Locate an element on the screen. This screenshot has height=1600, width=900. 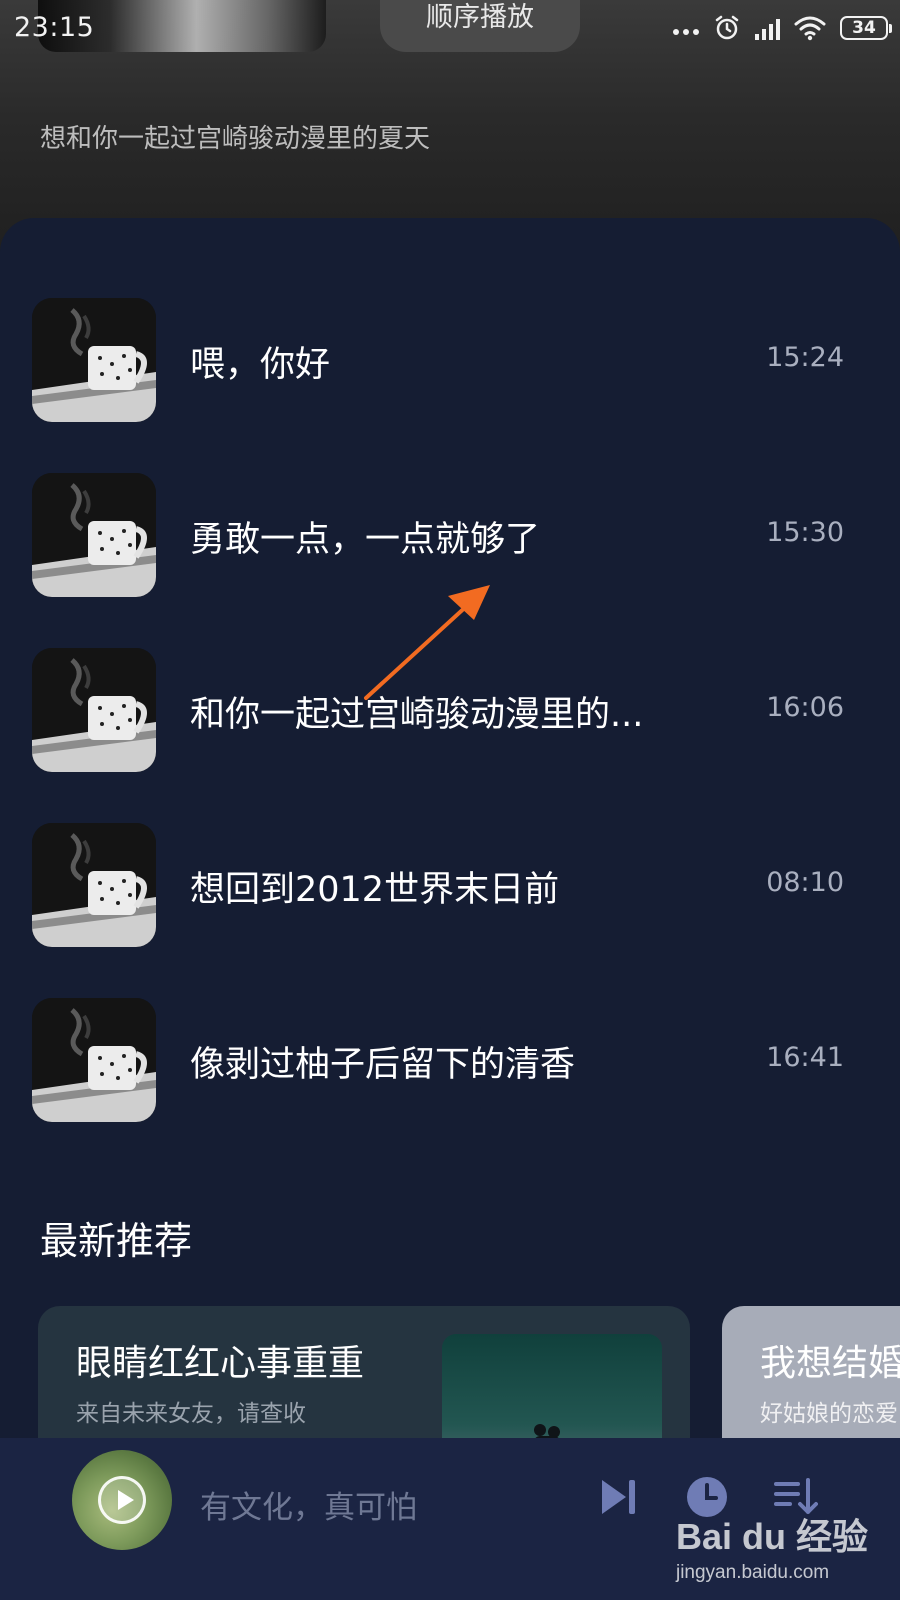
episode-duration: 15:30 is located at coordinates (805, 532).